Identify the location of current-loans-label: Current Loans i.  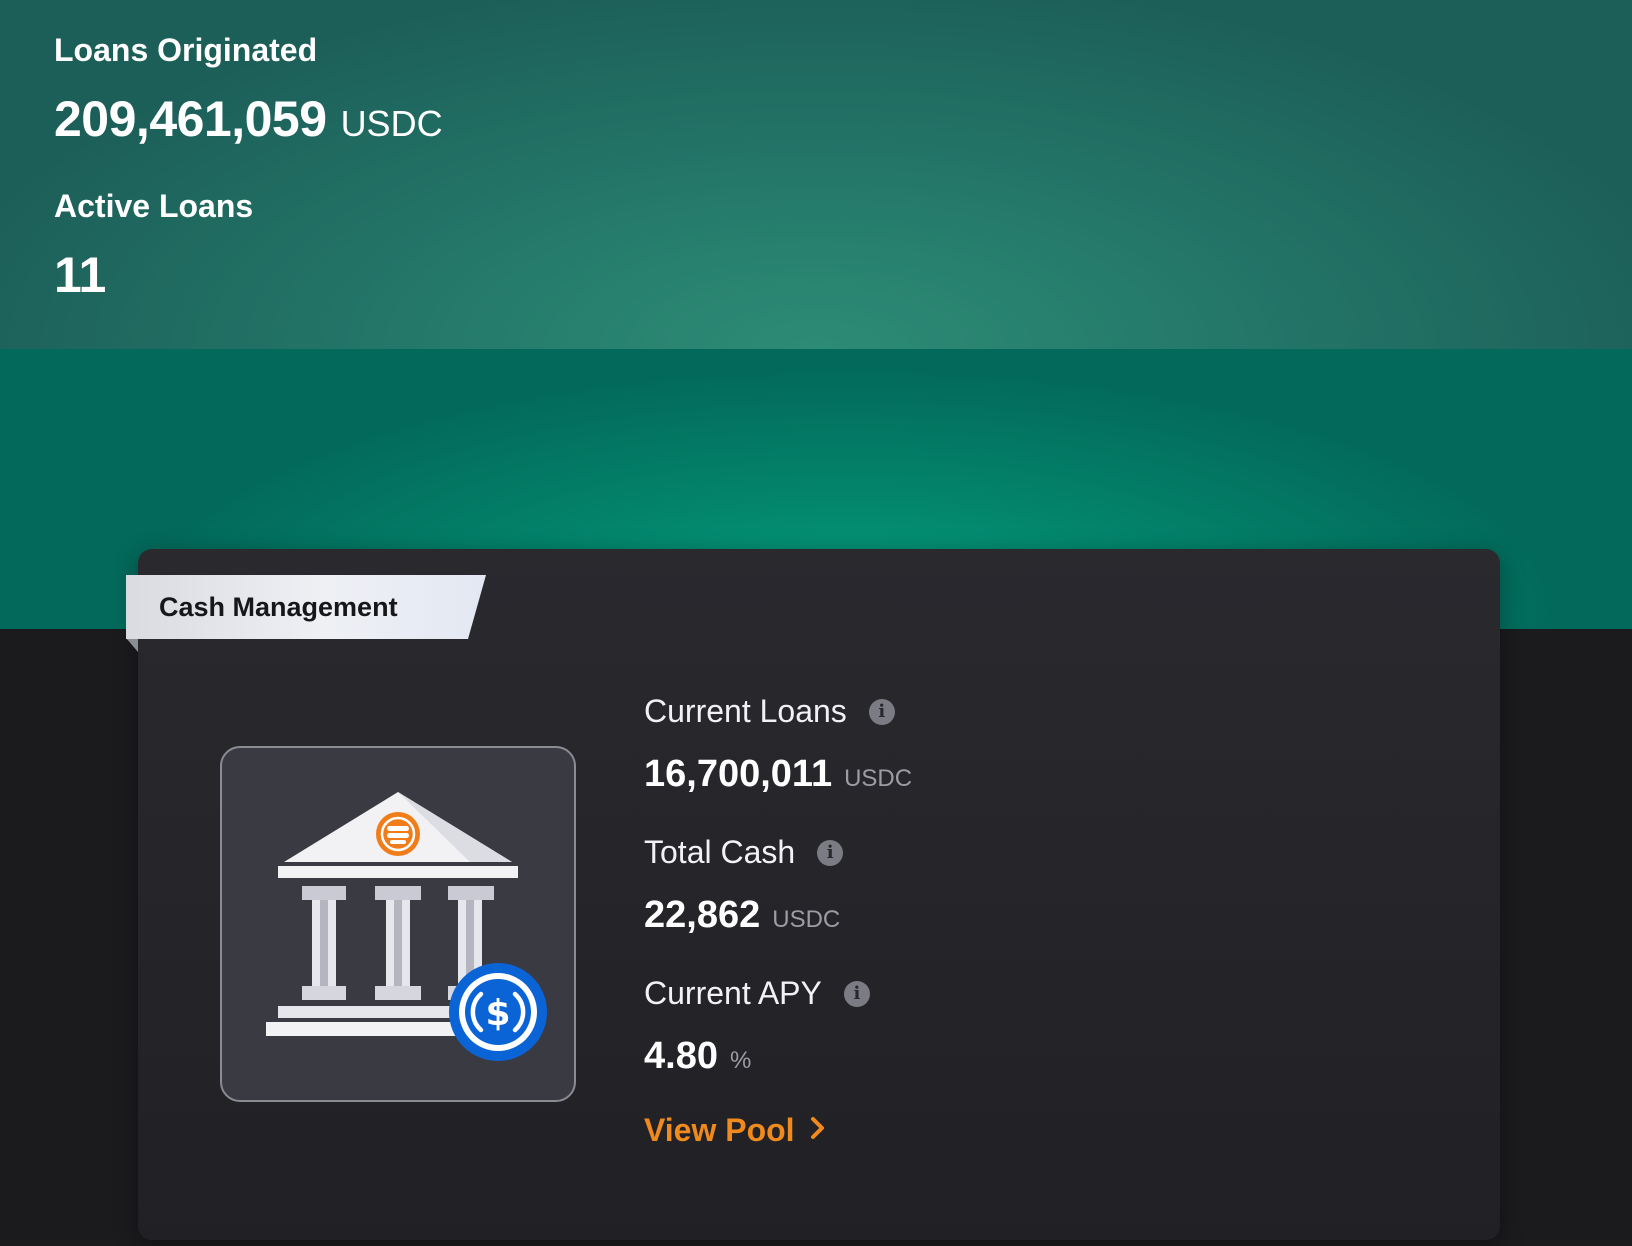
(769, 711).